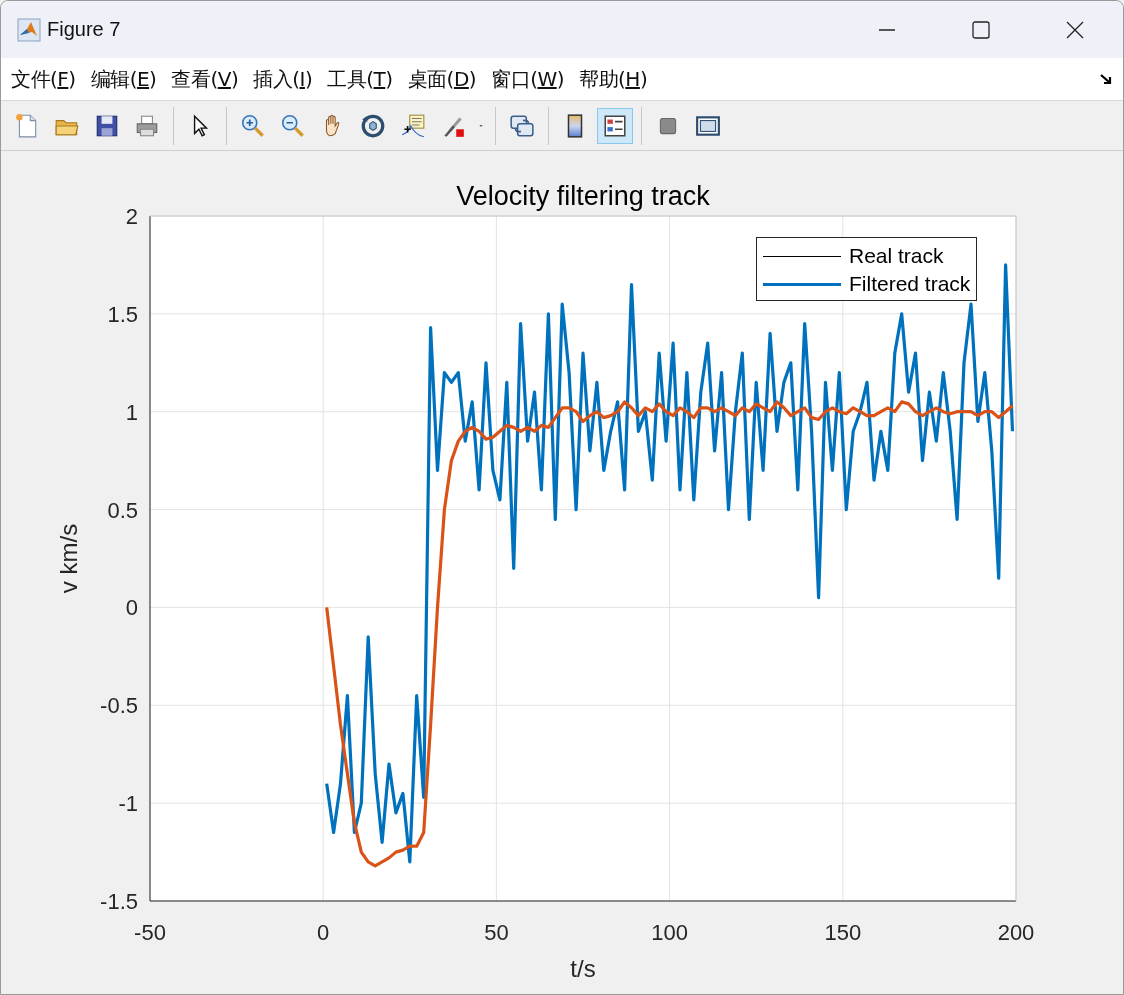  I want to click on x-tick-label: 0, so click(323, 932).